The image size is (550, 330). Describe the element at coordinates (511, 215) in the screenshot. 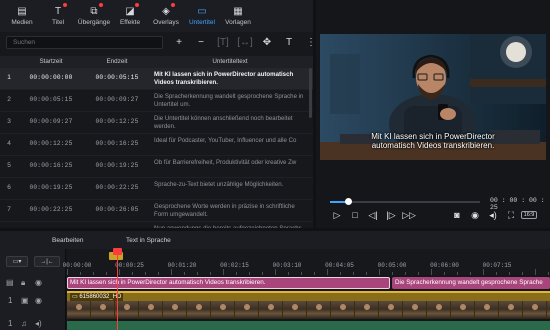

I see `fullscreen-icon: ⛶` at that location.